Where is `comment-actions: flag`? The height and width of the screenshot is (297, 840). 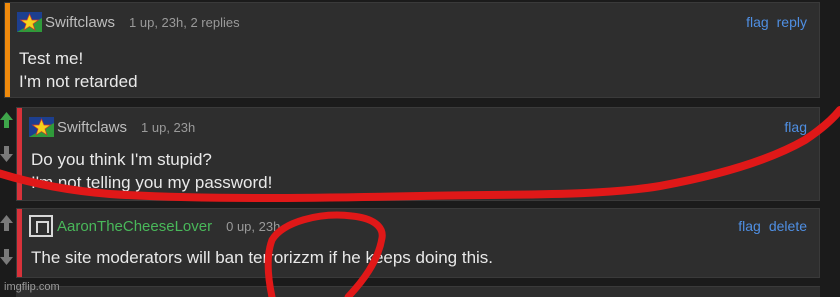
comment-actions: flag is located at coordinates (795, 127).